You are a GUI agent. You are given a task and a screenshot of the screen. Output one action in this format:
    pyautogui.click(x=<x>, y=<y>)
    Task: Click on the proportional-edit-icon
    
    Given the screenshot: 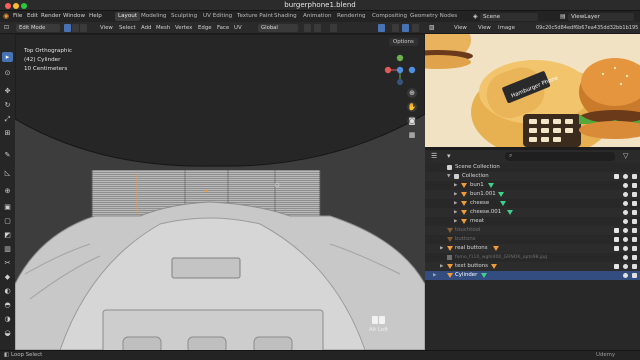 What is the action you would take?
    pyautogui.click(x=333, y=28)
    